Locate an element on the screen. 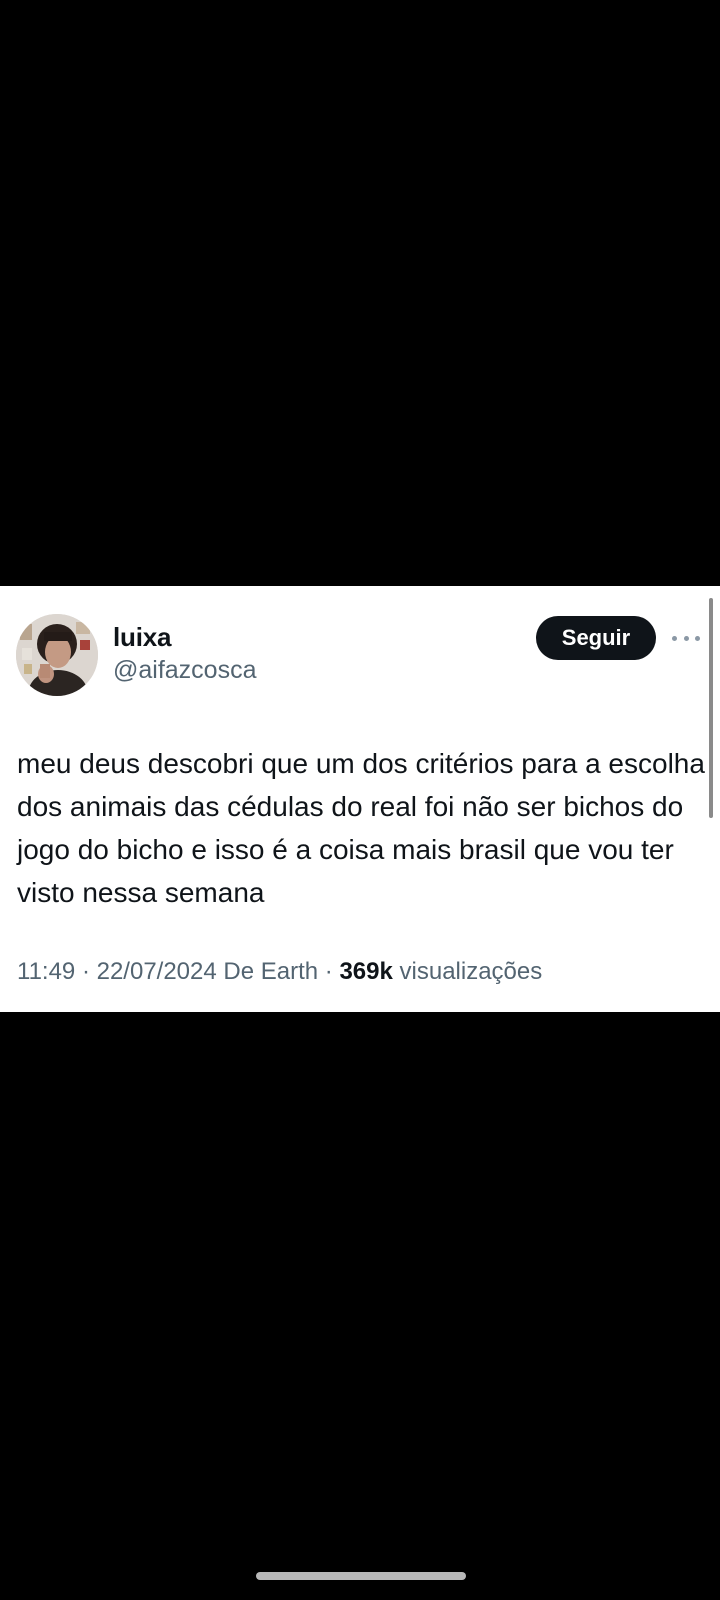 This screenshot has height=1600, width=720. avatar-photo is located at coordinates (57, 655).